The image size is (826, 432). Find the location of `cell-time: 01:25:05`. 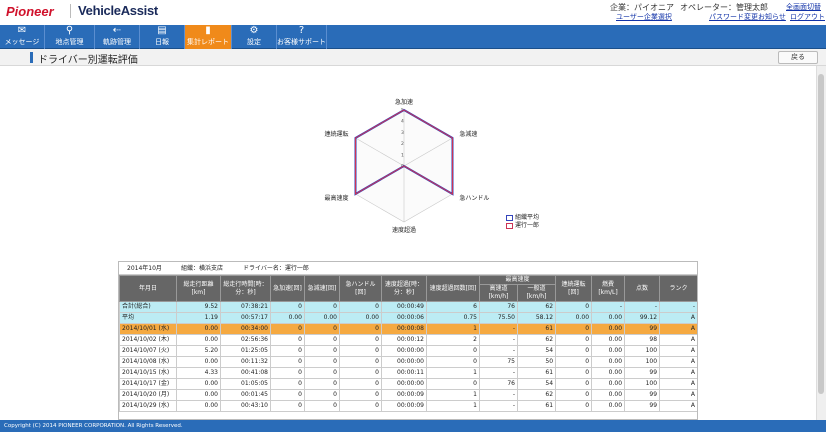

cell-time: 01:25:05 is located at coordinates (245, 351).